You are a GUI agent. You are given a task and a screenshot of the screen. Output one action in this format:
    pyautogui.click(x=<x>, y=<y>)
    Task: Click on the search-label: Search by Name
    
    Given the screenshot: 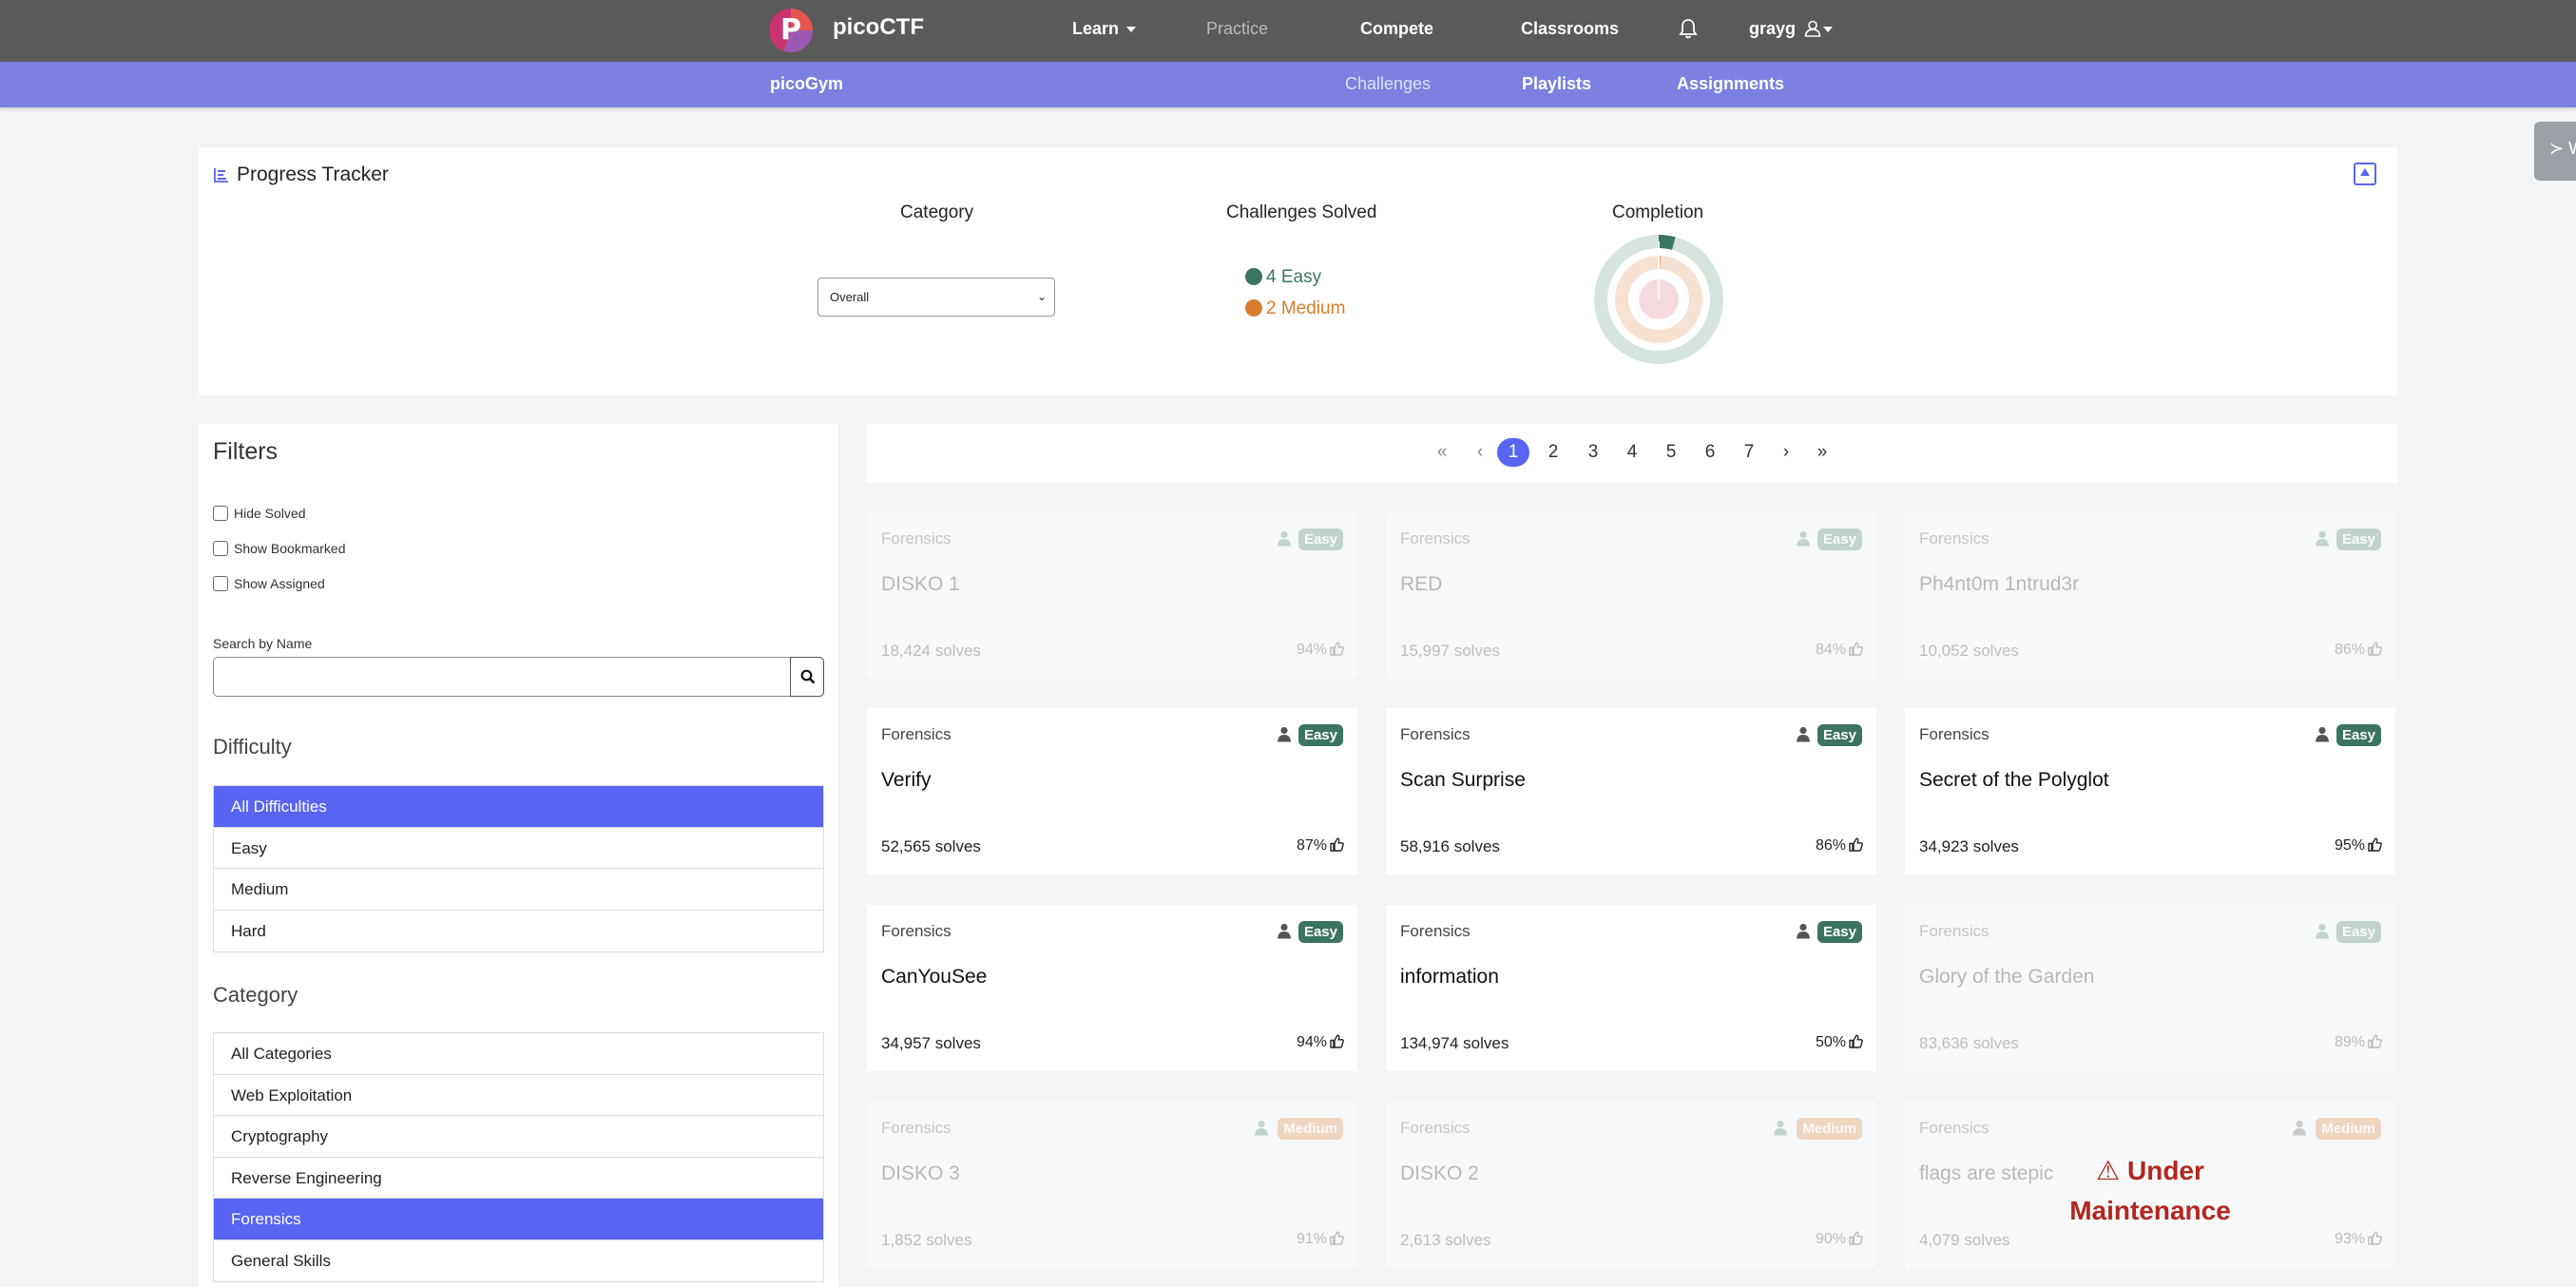 What is the action you would take?
    pyautogui.click(x=263, y=643)
    